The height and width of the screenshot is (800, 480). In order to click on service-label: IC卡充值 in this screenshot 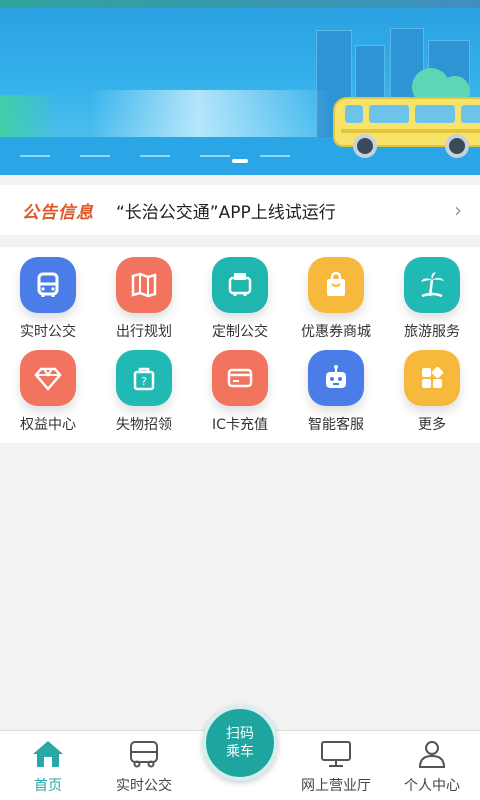, I will do `click(240, 425)`.